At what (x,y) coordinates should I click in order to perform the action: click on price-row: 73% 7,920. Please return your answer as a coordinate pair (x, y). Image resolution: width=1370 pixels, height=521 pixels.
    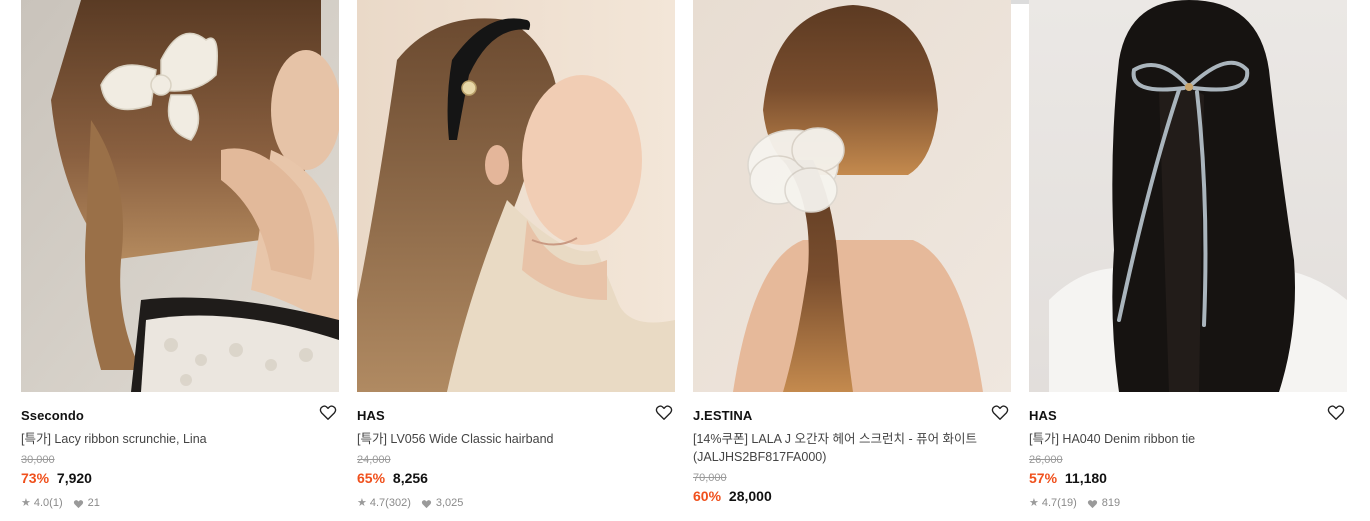
    Looking at the image, I should click on (180, 478).